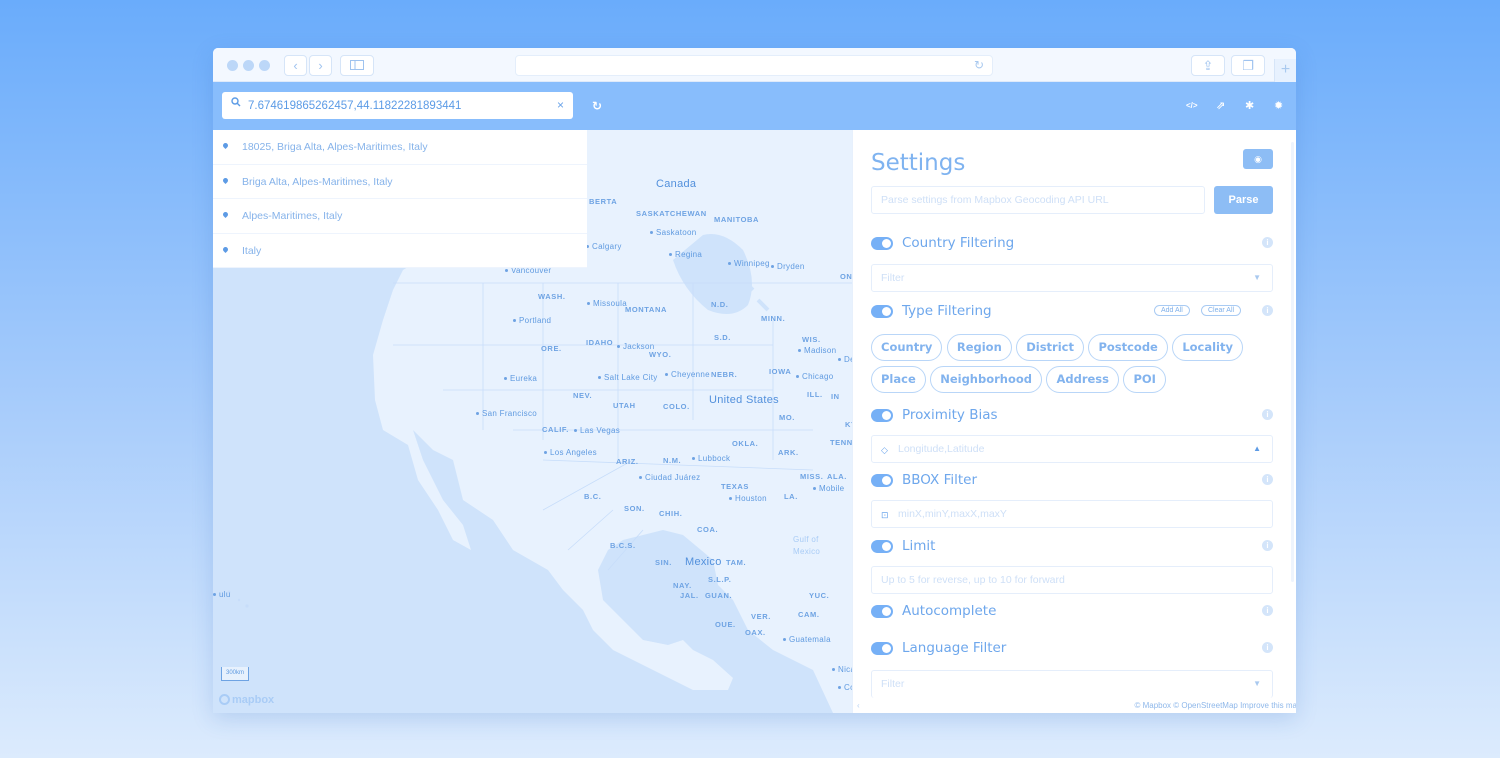 The image size is (1500, 758). Describe the element at coordinates (1050, 347) in the screenshot. I see `type-chip-district: District` at that location.